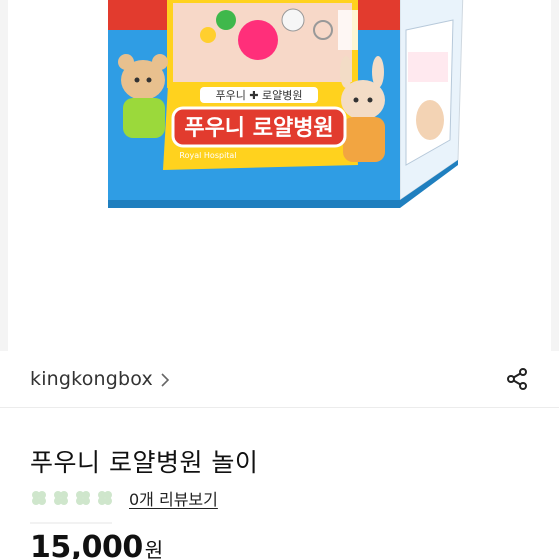  I want to click on divider, so click(71, 523).